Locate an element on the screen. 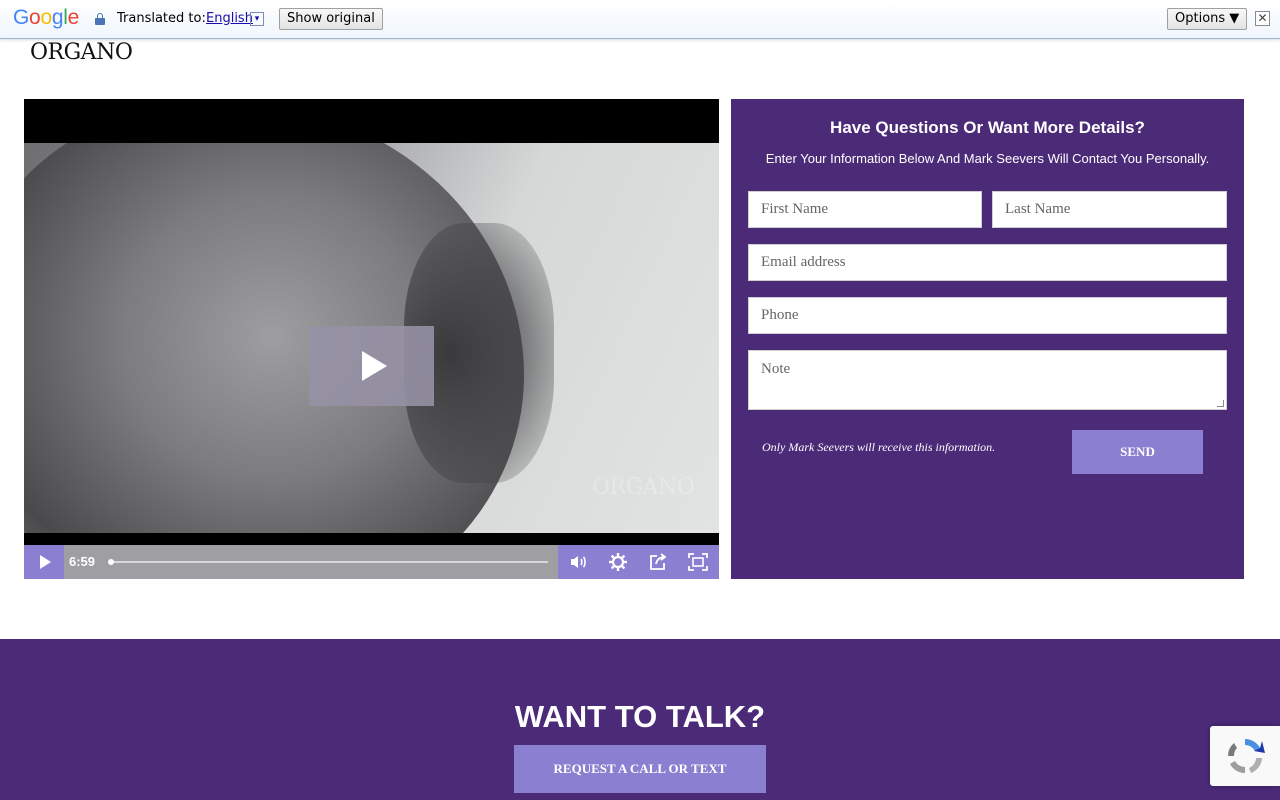 Image resolution: width=1280 pixels, height=800 pixels. recaptcha-icon is located at coordinates (1246, 756).